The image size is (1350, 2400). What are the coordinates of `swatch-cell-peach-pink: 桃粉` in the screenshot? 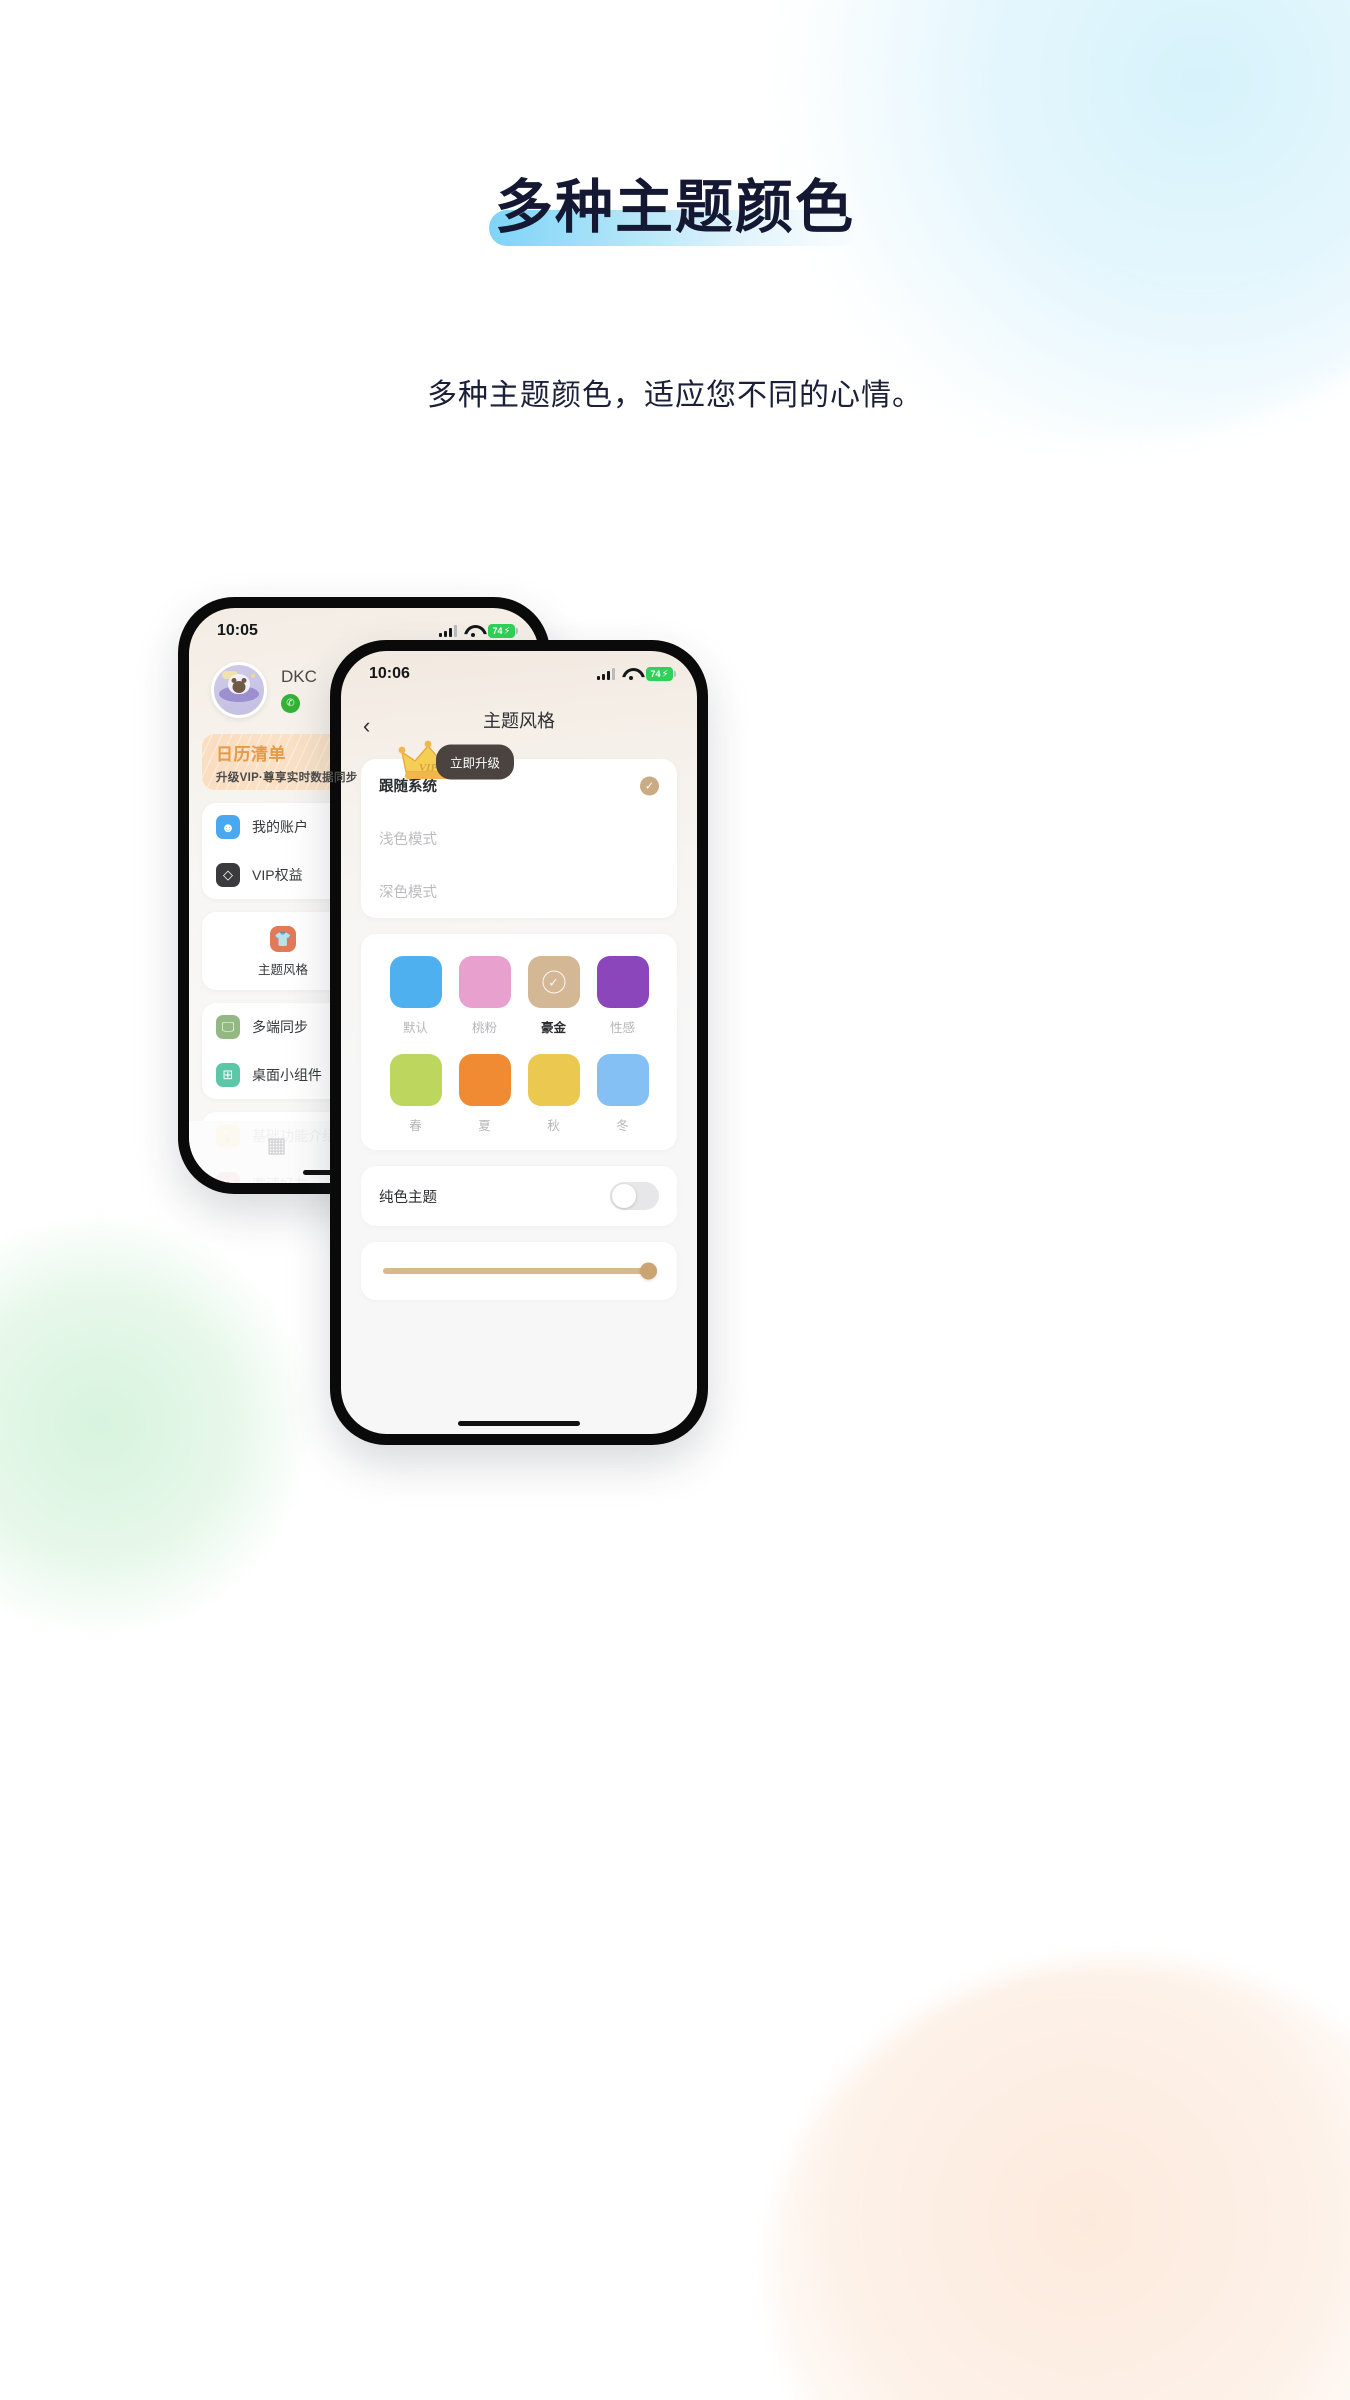 It's located at (484, 996).